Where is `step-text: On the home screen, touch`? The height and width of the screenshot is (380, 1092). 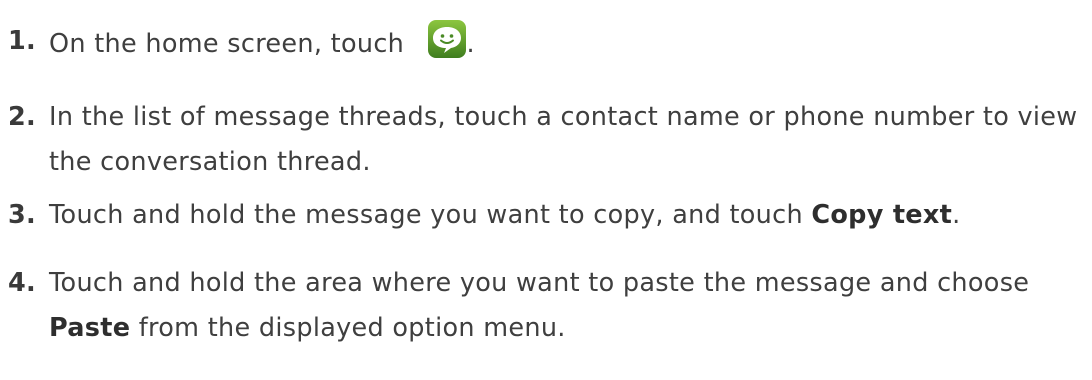 step-text: On the home screen, touch is located at coordinates (227, 44).